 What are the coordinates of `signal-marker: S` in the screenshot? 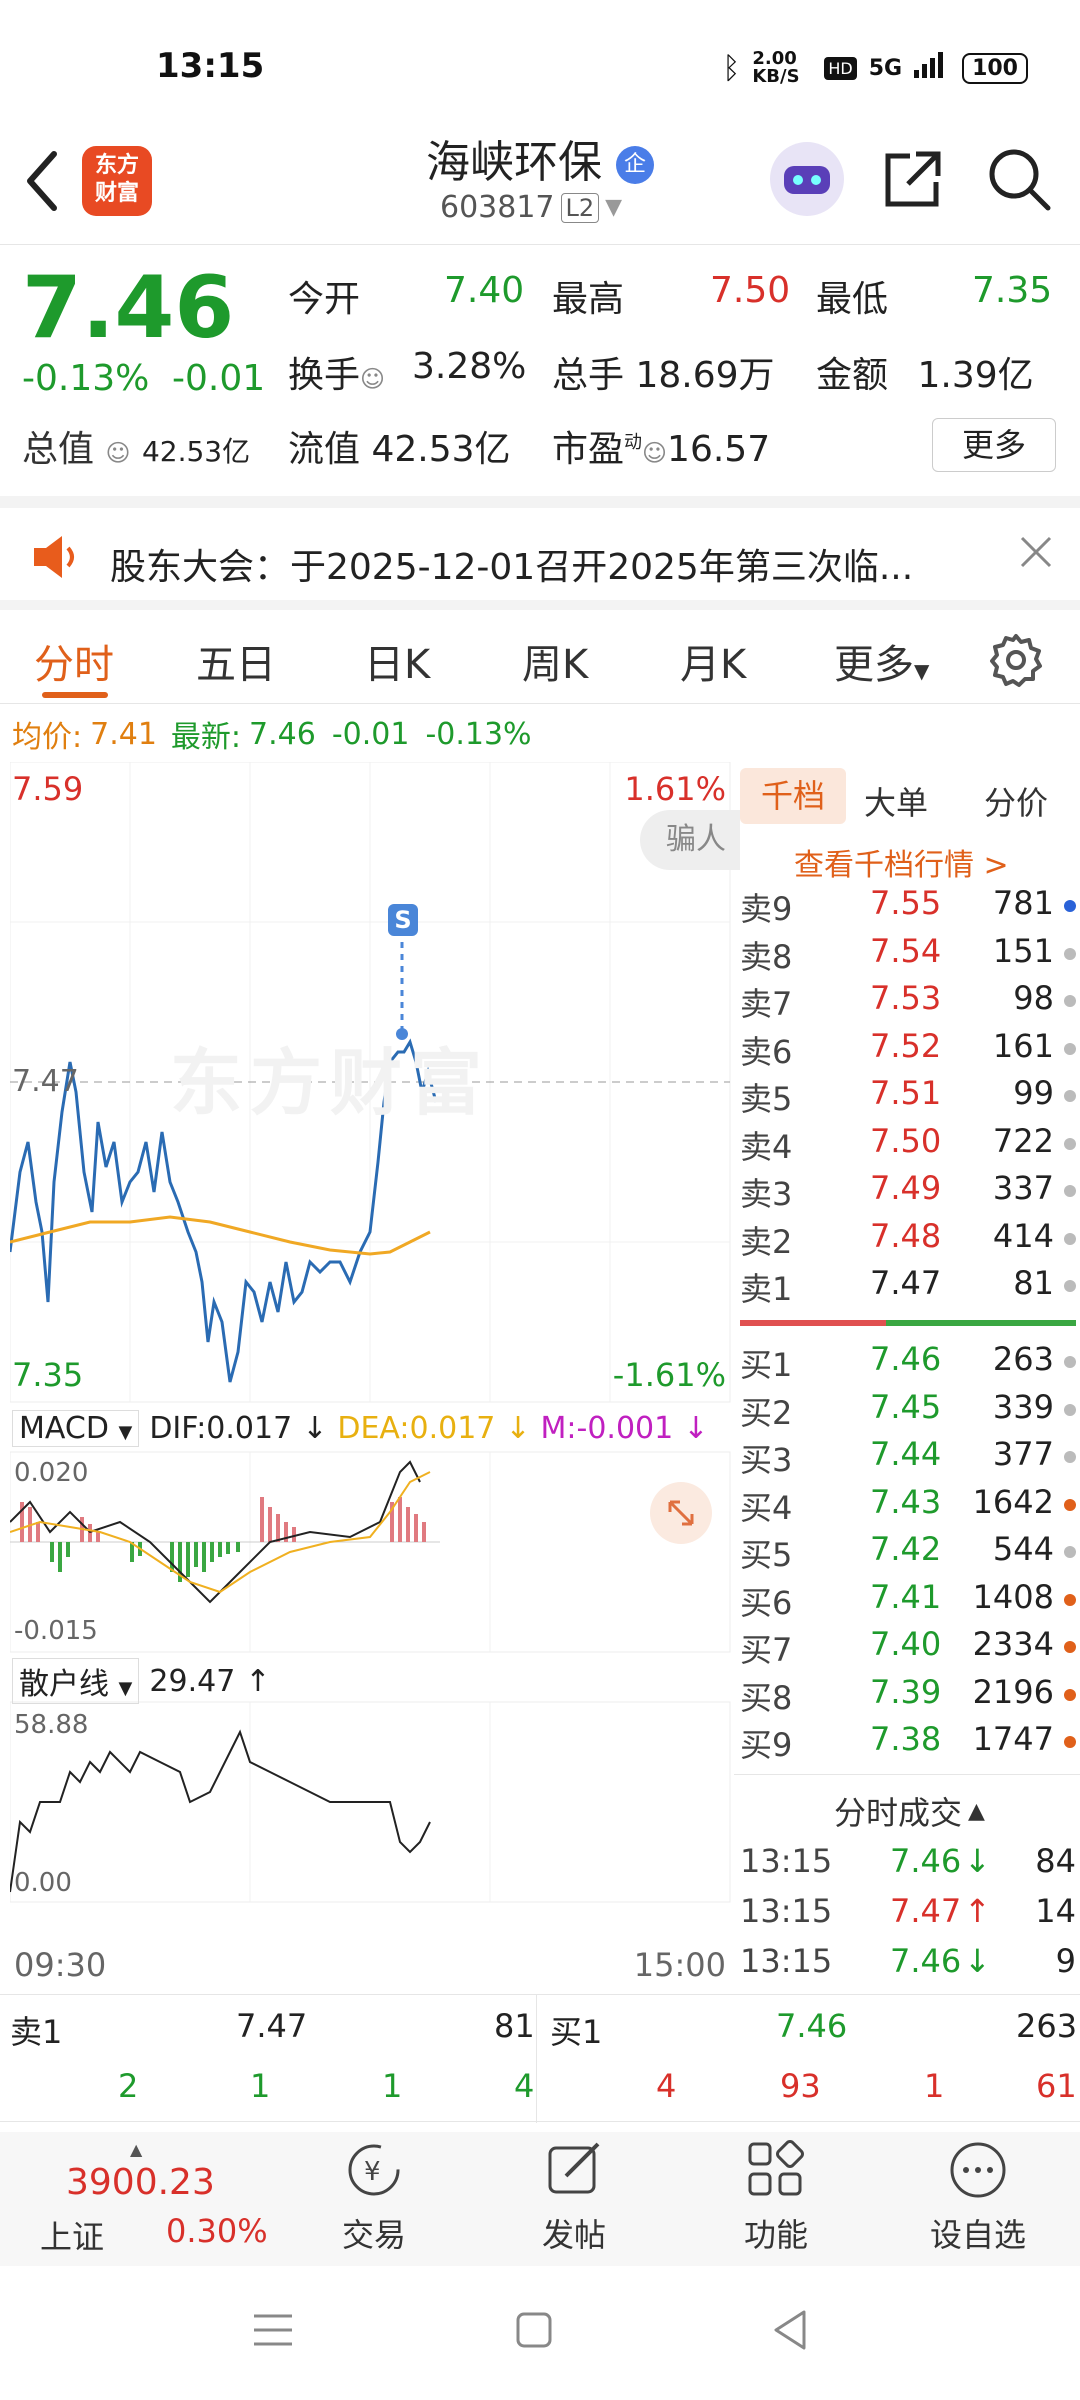 It's located at (403, 920).